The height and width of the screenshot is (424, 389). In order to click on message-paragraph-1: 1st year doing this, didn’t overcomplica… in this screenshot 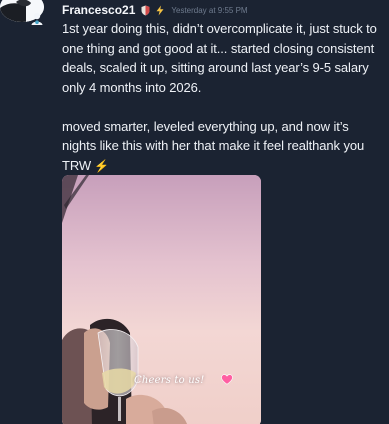, I will do `click(219, 58)`.